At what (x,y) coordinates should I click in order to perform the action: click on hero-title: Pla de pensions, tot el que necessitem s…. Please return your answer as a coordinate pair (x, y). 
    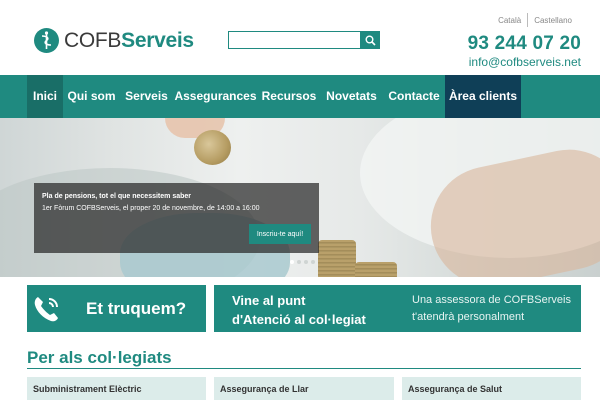
    Looking at the image, I should click on (116, 196).